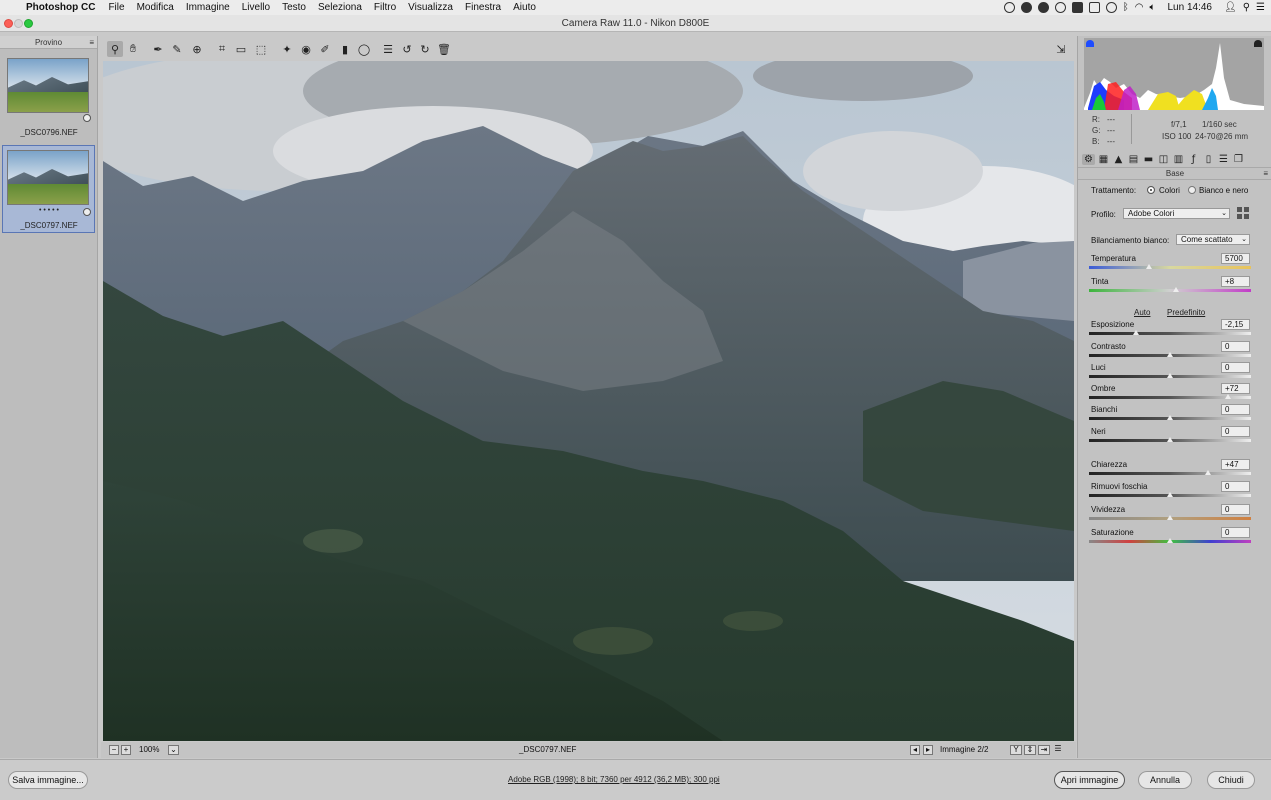 The image size is (1271, 800). What do you see at coordinates (1111, 7) in the screenshot?
I see `time-machine-icon` at bounding box center [1111, 7].